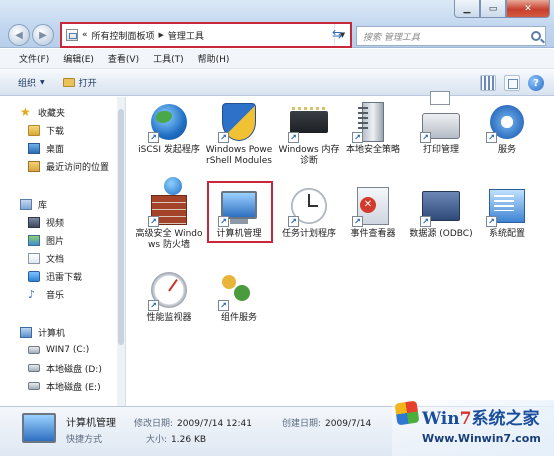 This screenshot has height=456, width=554. Describe the element at coordinates (169, 150) in the screenshot. I see `item-label: iSCSI 发起程序` at that location.